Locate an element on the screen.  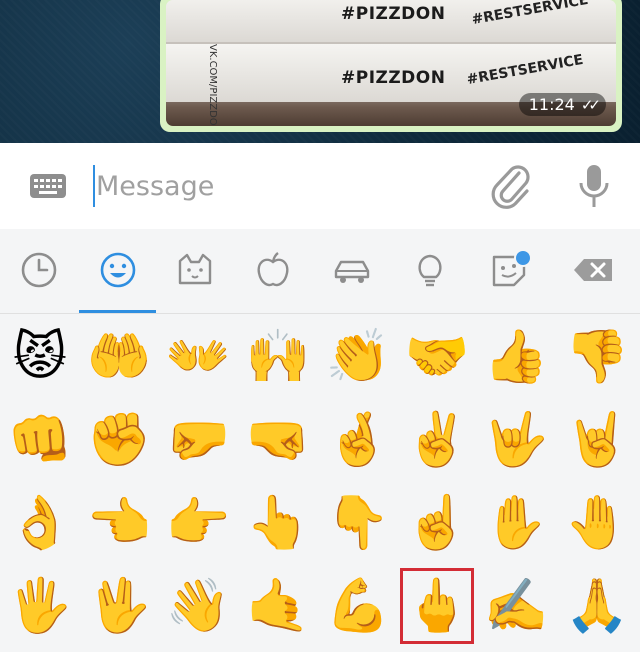
emoji-key: ✊ is located at coordinates (119, 440).